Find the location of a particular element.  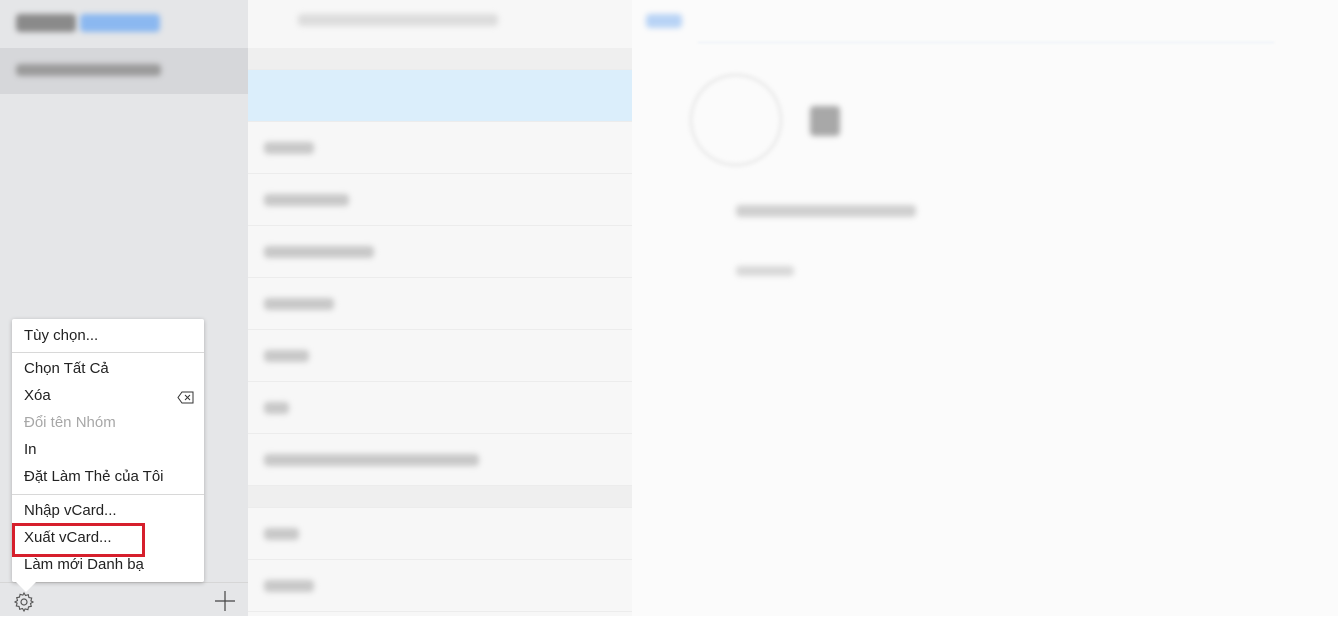

avatar is located at coordinates (736, 120).